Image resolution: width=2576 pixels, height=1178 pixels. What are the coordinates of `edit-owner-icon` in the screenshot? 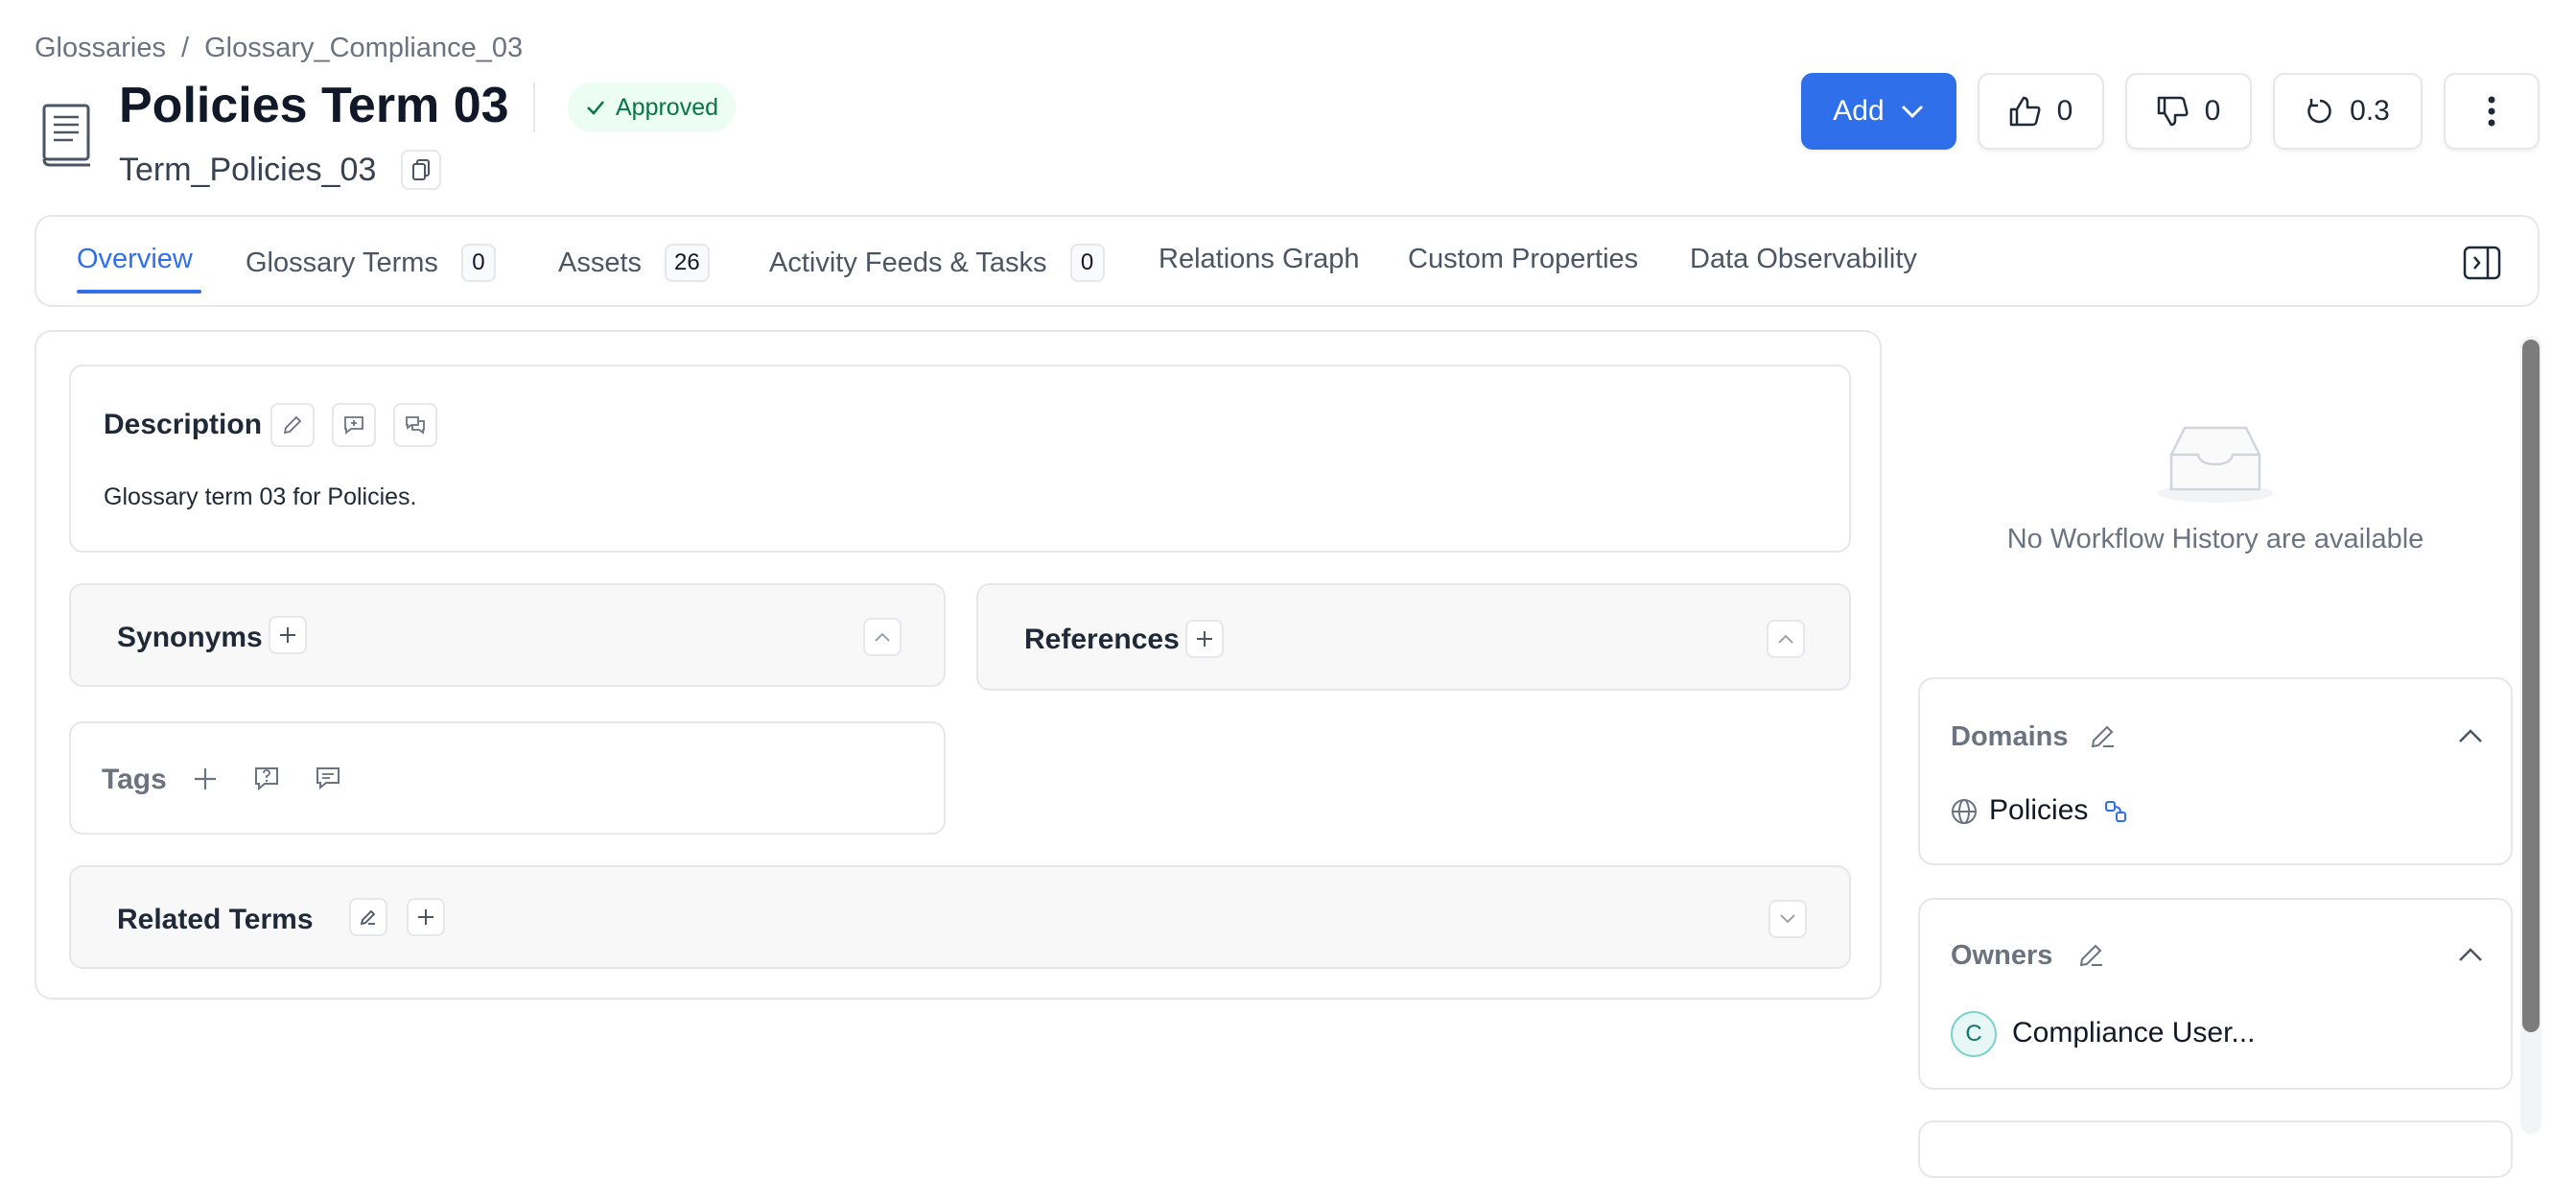 It's located at (2091, 954).